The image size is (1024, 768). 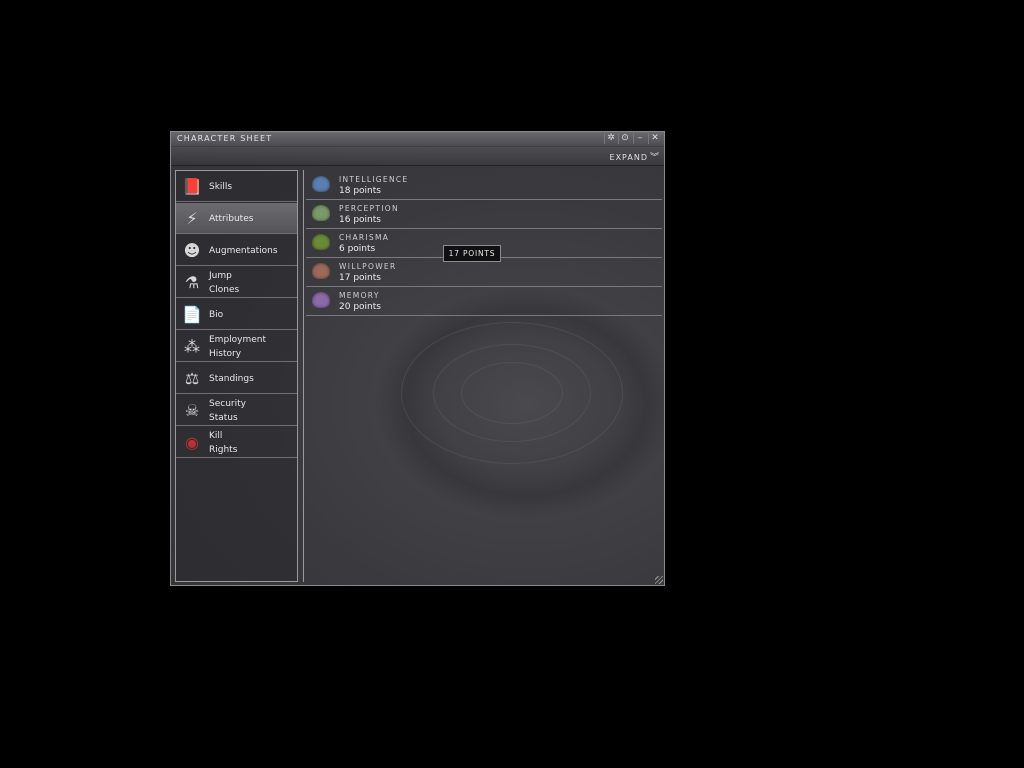 I want to click on sidebar-item-label: Security Status, so click(x=227, y=411).